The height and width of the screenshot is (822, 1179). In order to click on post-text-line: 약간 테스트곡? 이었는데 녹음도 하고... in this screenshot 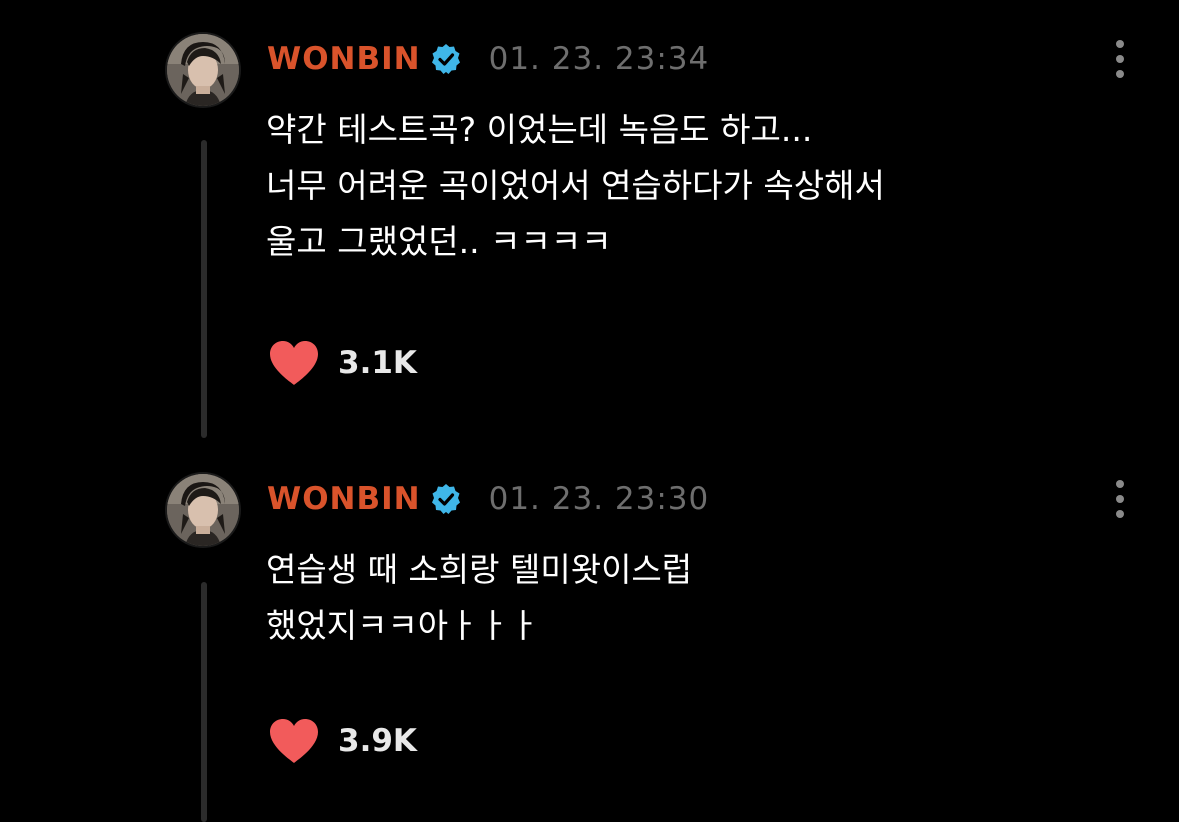, I will do `click(539, 129)`.